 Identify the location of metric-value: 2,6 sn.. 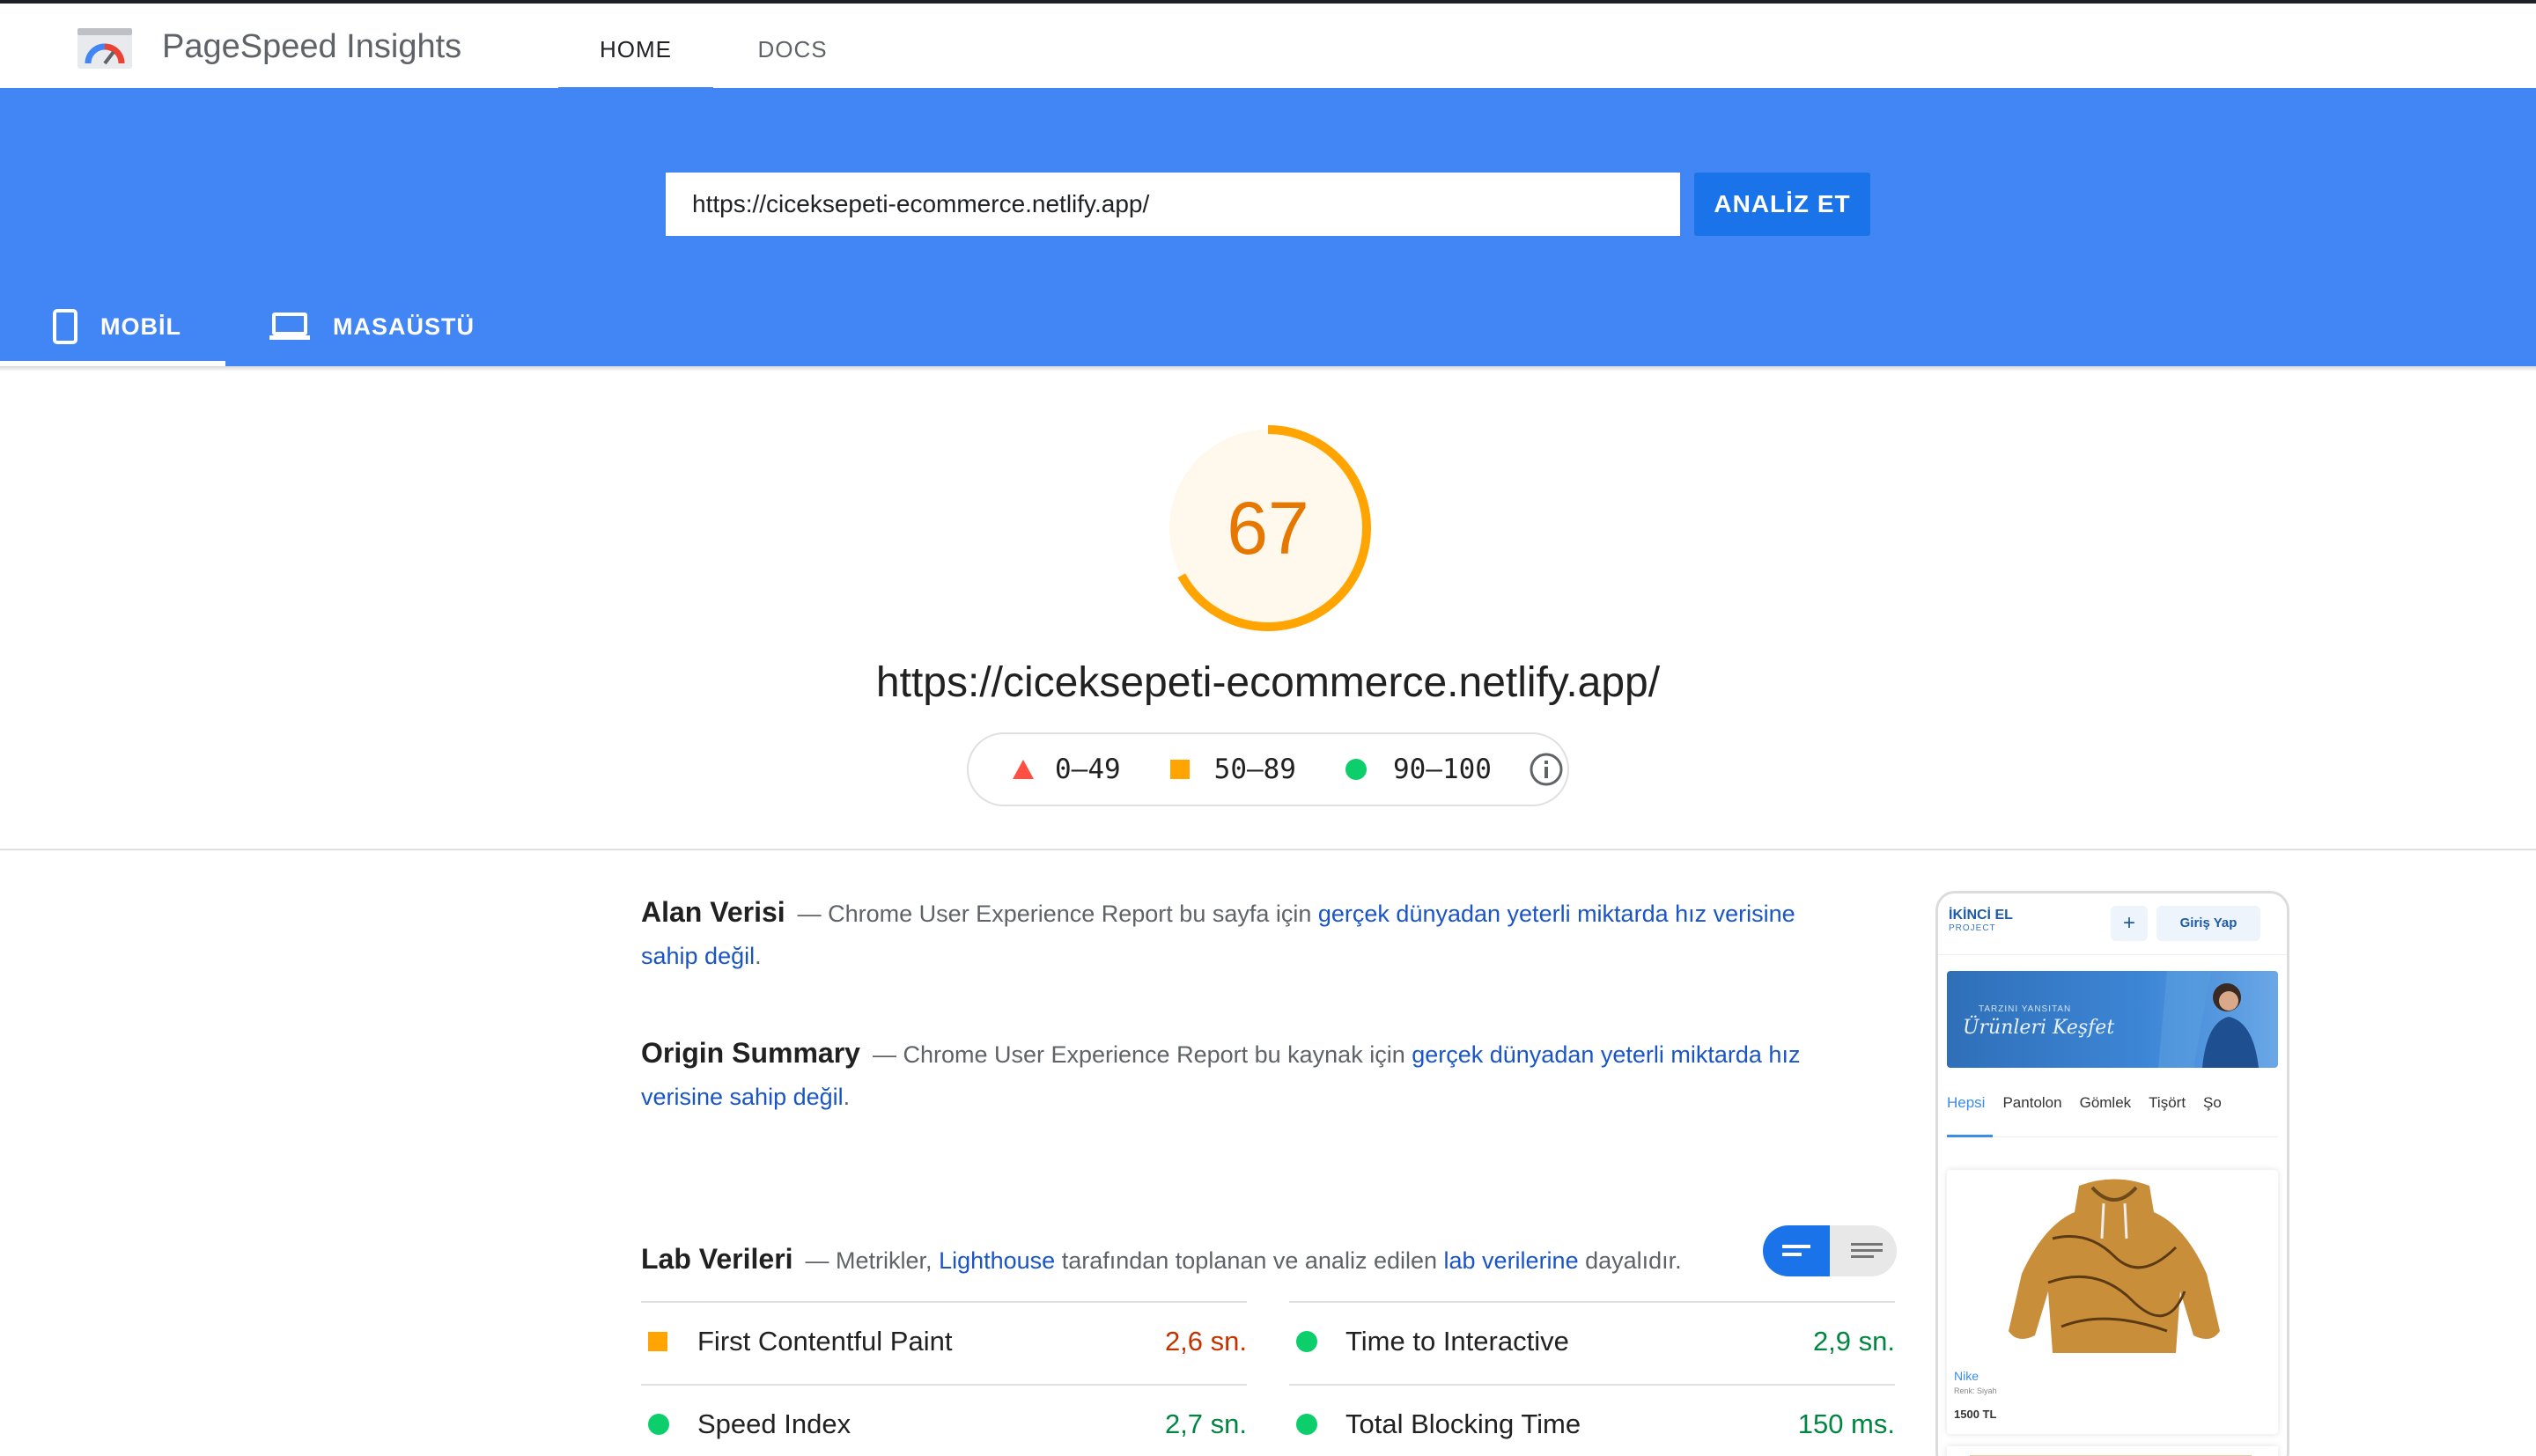
(1205, 1341).